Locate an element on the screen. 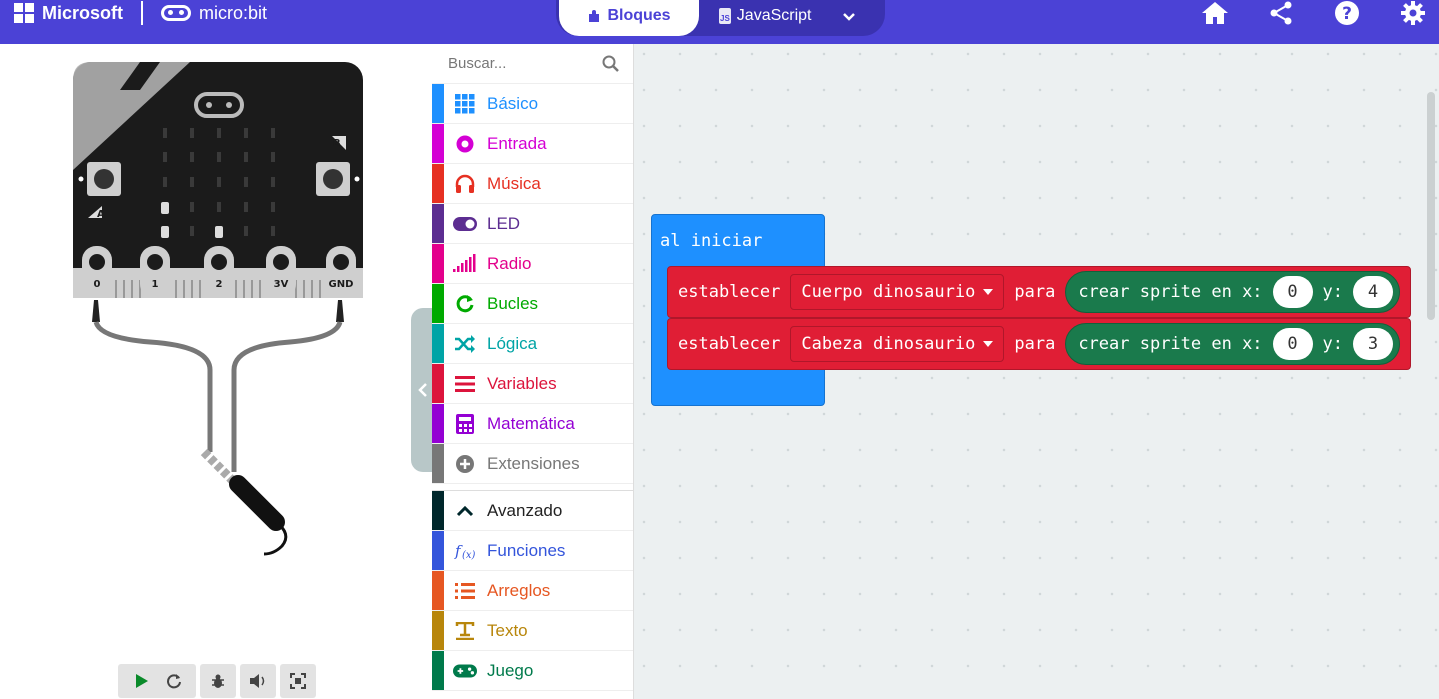 The width and height of the screenshot is (1439, 699). category-label: Texto is located at coordinates (507, 630).